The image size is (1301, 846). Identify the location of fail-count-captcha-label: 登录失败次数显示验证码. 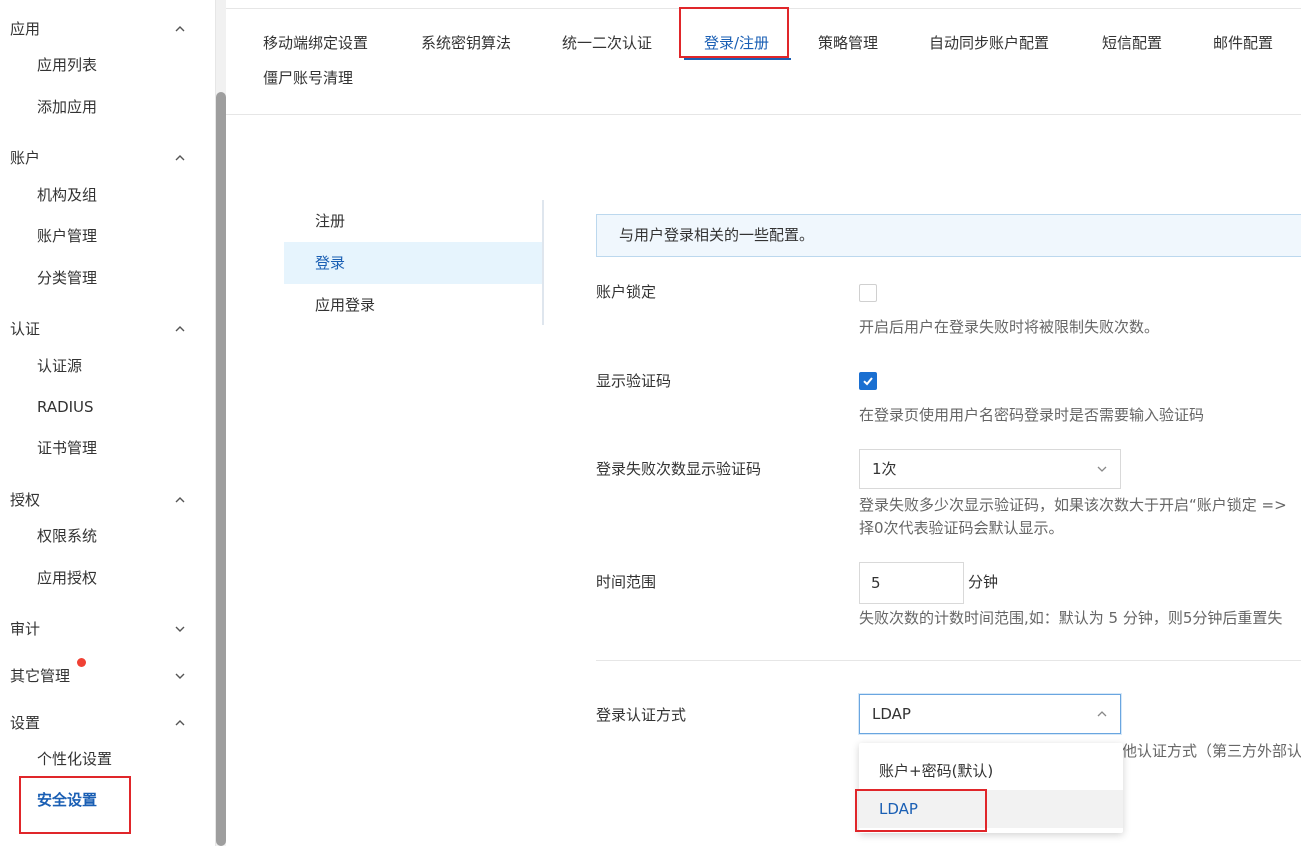
(679, 469).